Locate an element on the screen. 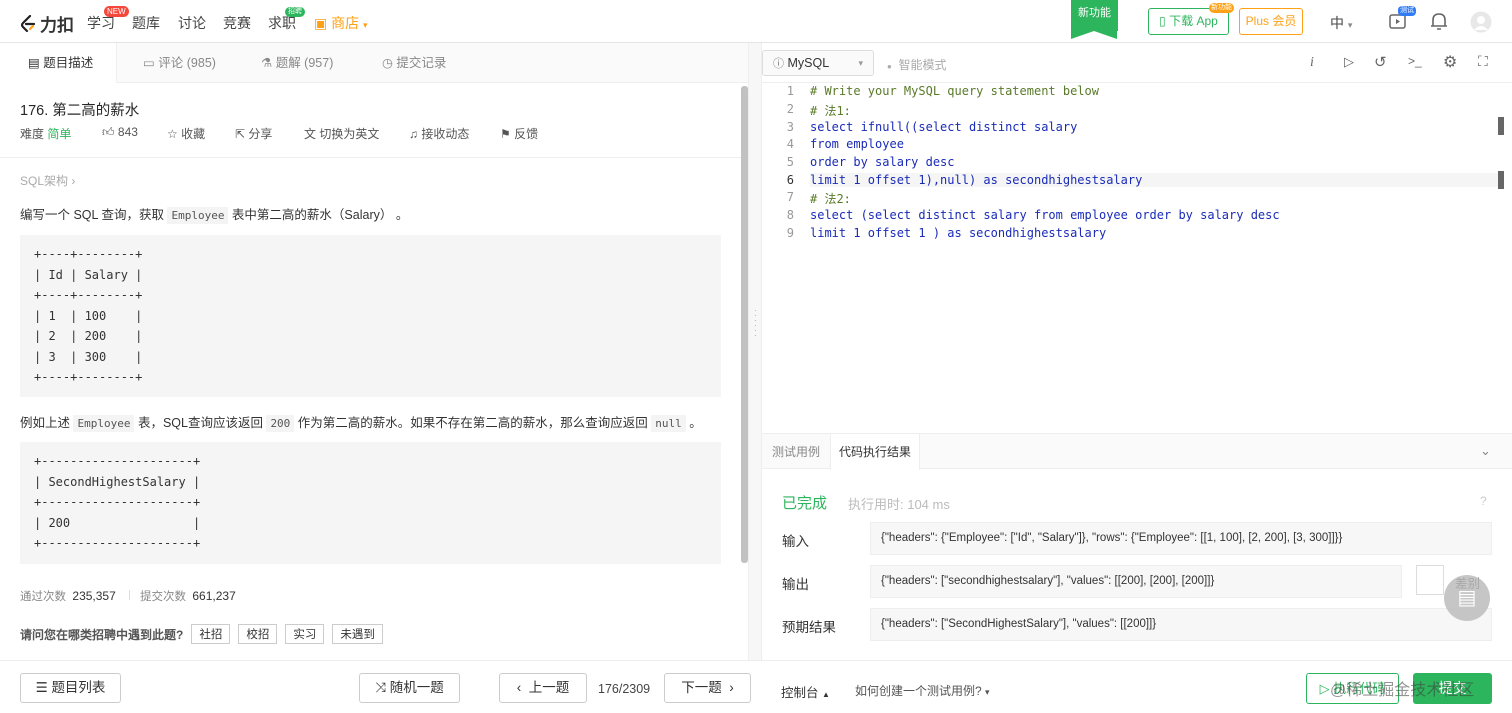  drag-handle-icon: · · · · · · is located at coordinates (755, 323).